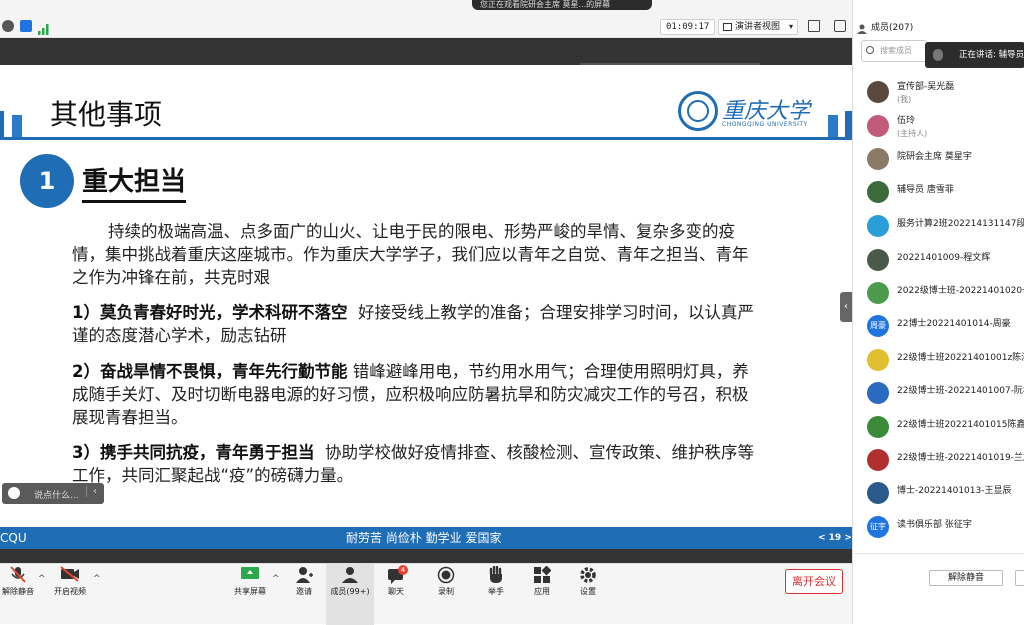 This screenshot has width=1024, height=625. I want to click on member-search-input: 搜索成员, so click(894, 51).